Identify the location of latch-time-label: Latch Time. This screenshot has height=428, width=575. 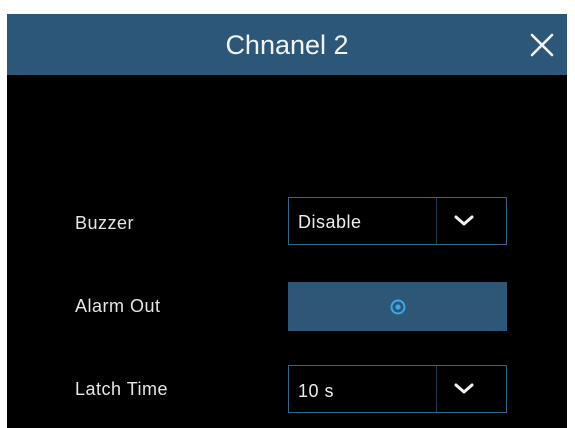
(122, 389).